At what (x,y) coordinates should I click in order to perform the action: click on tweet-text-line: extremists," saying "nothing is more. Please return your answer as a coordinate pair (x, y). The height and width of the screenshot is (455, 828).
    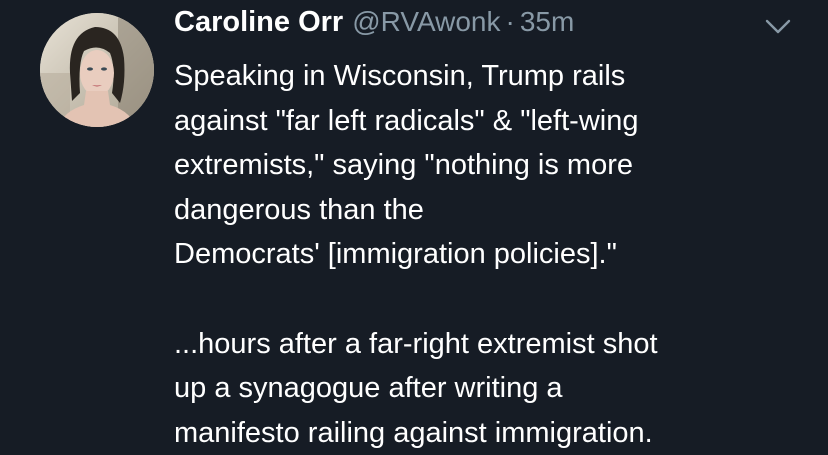
    Looking at the image, I should click on (403, 165).